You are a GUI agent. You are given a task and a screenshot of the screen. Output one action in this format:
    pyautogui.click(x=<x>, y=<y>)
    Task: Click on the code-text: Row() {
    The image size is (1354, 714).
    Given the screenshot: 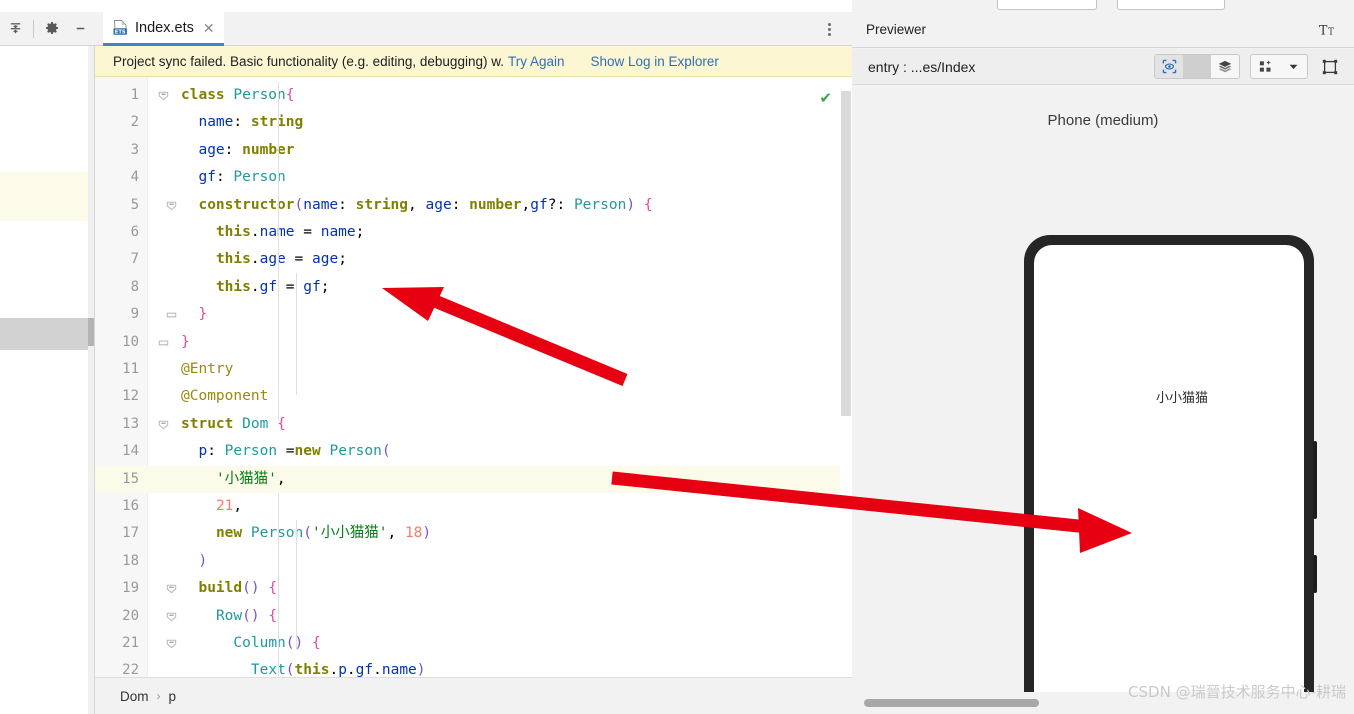 What is the action you would take?
    pyautogui.click(x=229, y=616)
    